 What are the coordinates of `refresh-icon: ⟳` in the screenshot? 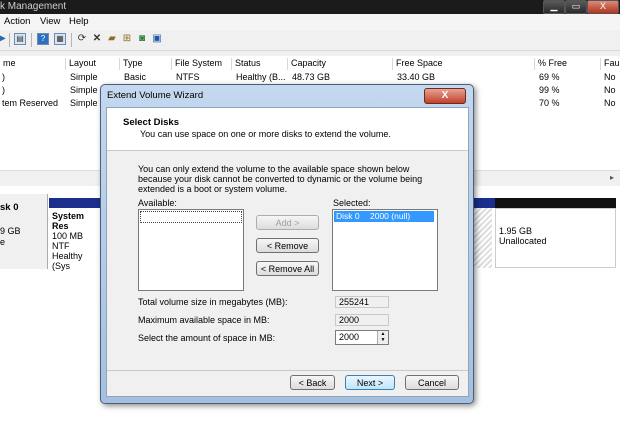 It's located at (82, 39).